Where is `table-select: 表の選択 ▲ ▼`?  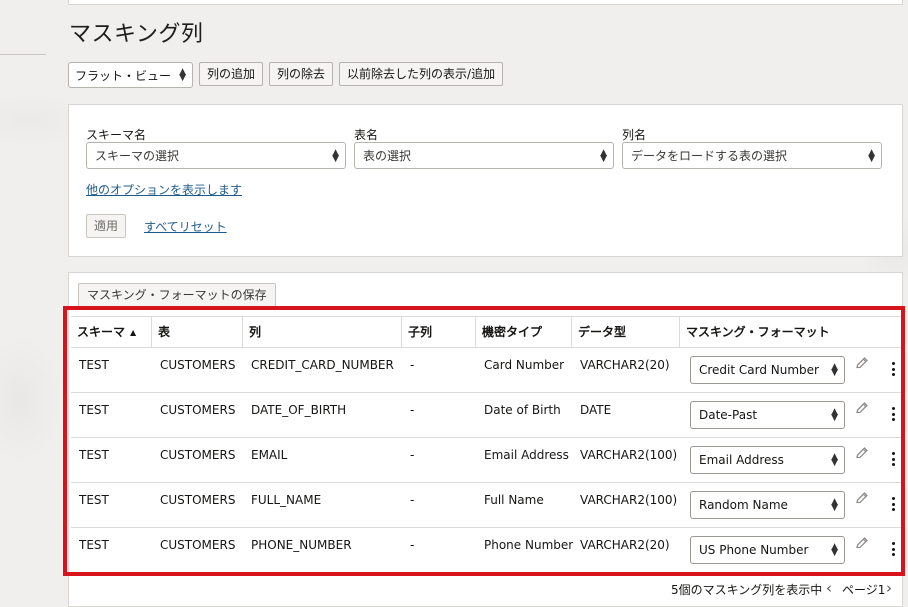
table-select: 表の選択 ▲ ▼ is located at coordinates (484, 155).